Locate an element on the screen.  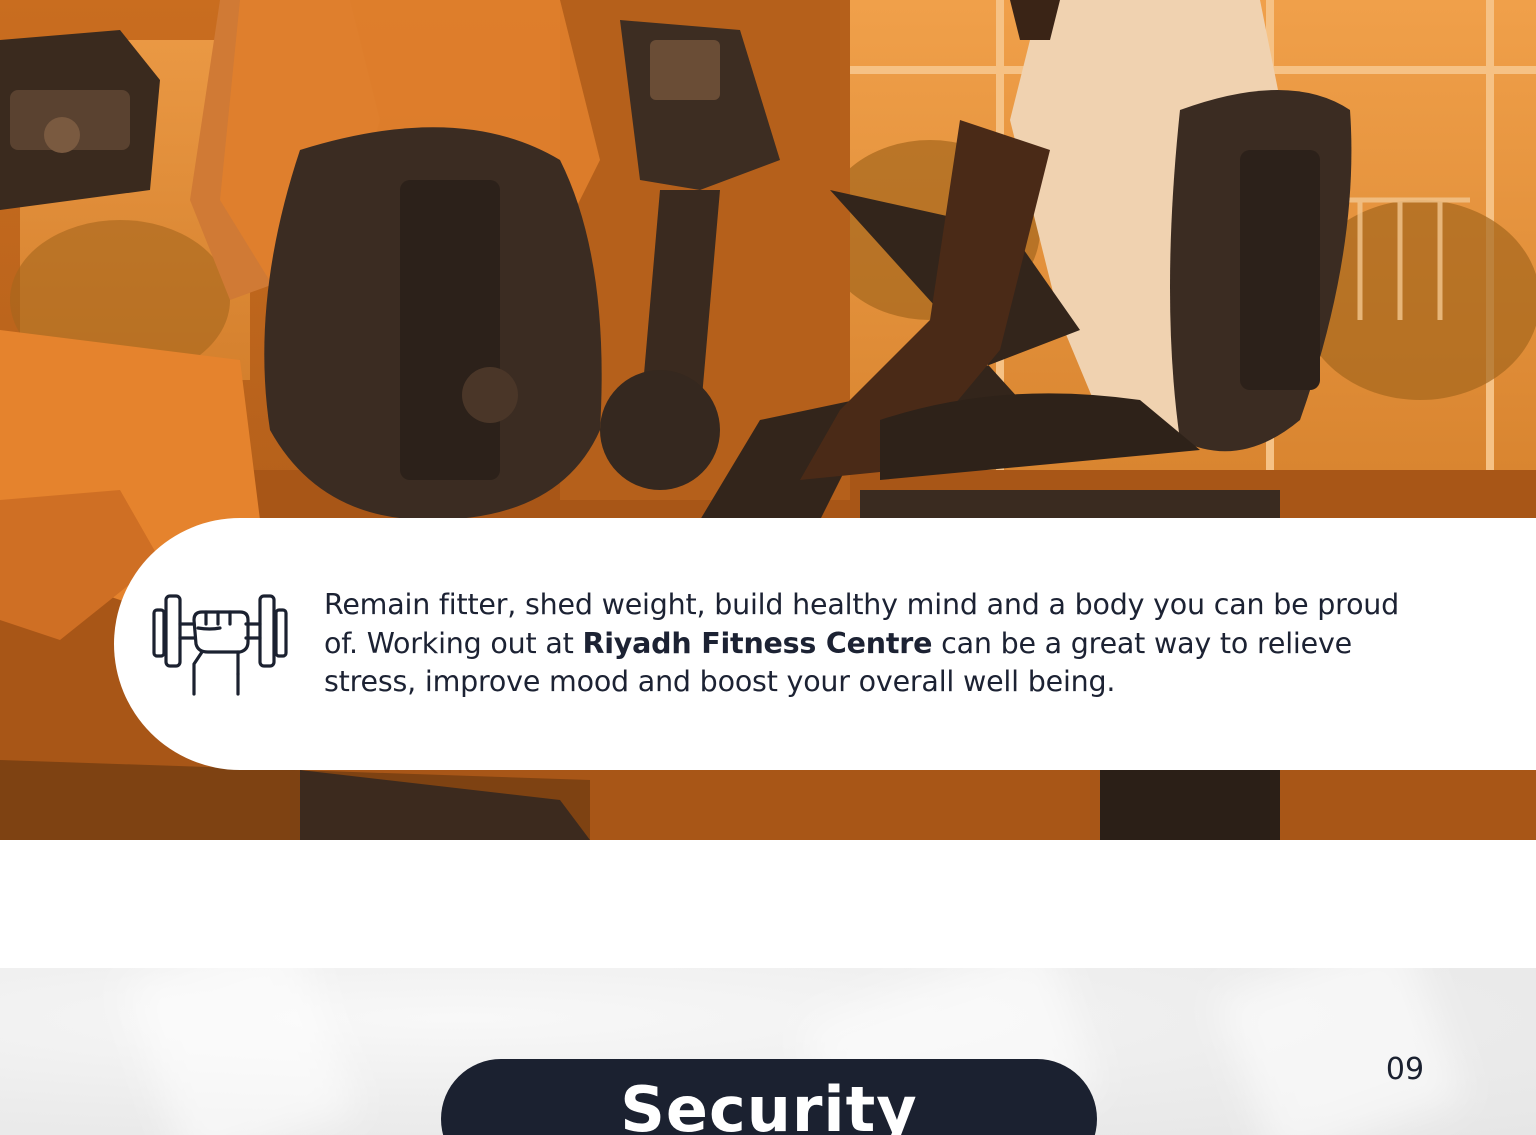
centre-name: Riyadh Fitness Centre is located at coordinates (757, 643).